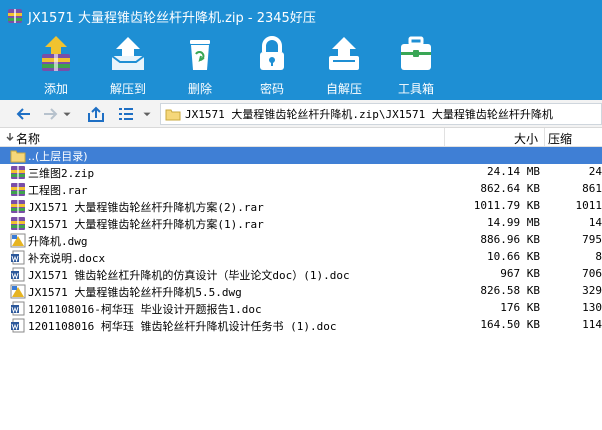 The image size is (602, 430). I want to click on file-size: 176 KB, so click(520, 307).